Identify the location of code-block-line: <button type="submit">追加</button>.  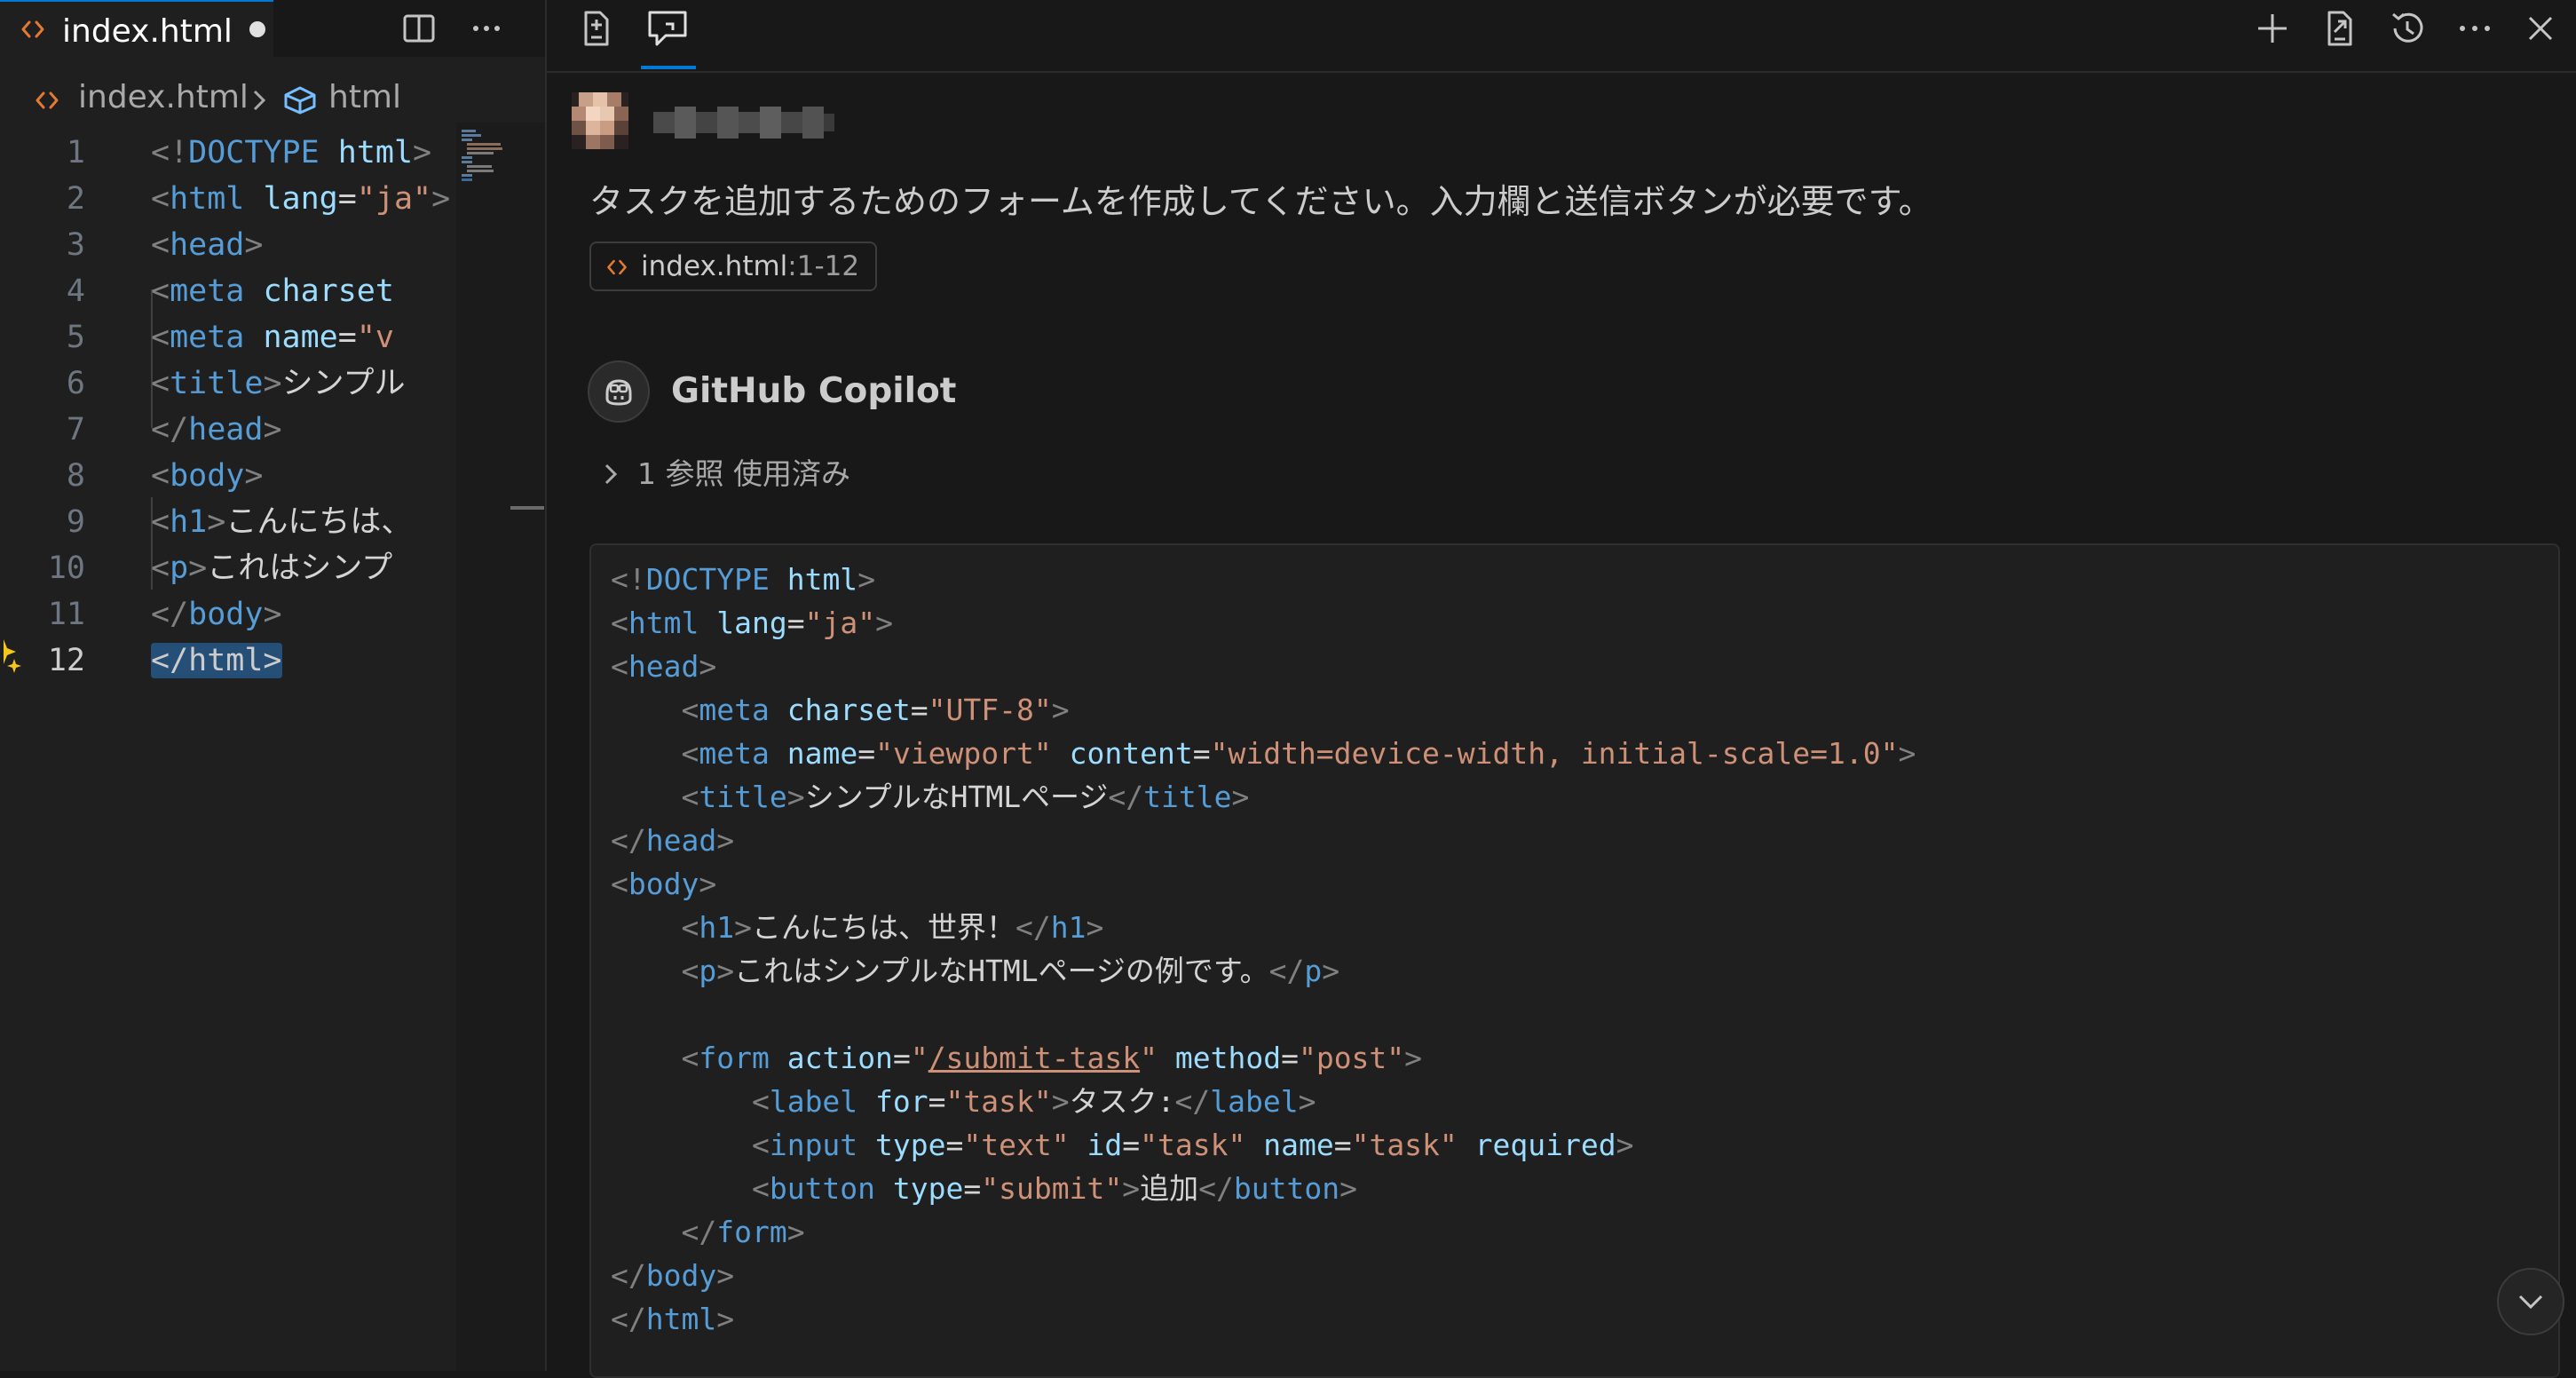
(984, 1188).